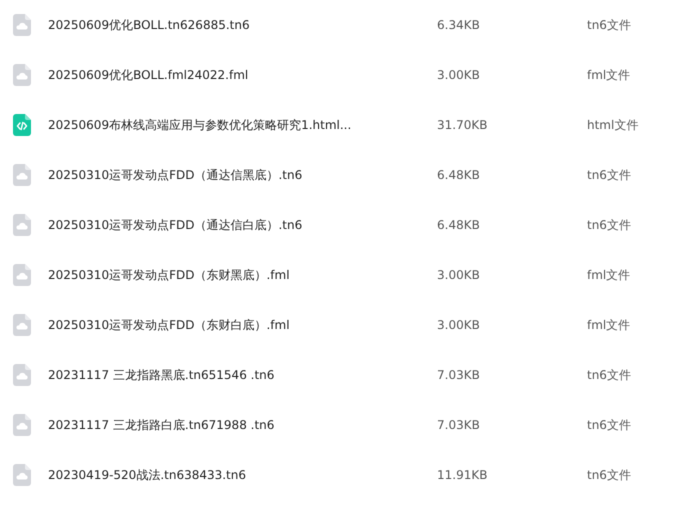  I want to click on file-type: html文件, so click(612, 125).